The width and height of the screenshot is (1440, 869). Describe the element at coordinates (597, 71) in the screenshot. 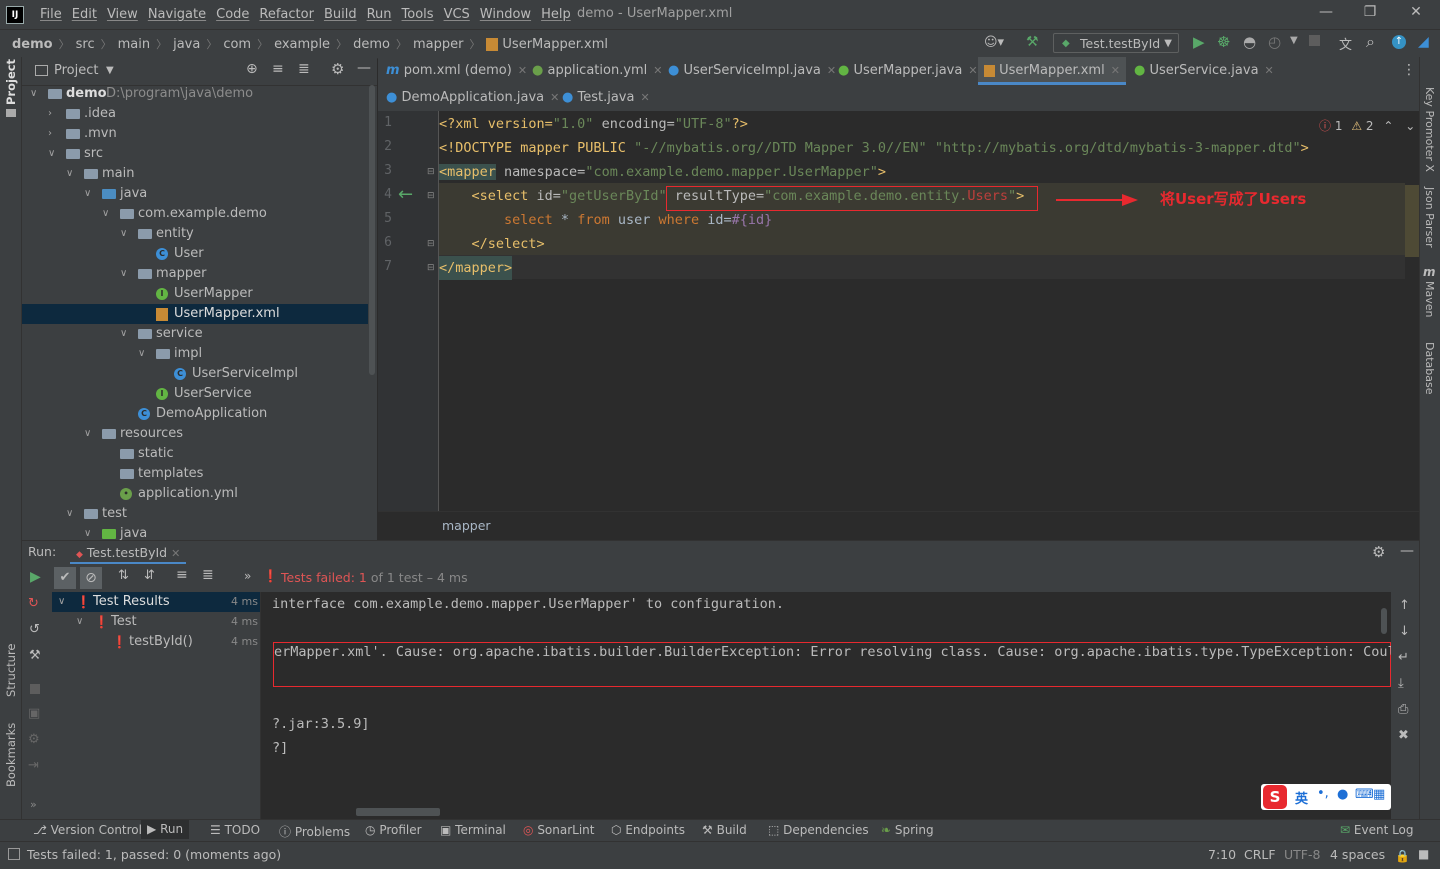

I see `tab-application-yml: ● application.yml ✕` at that location.